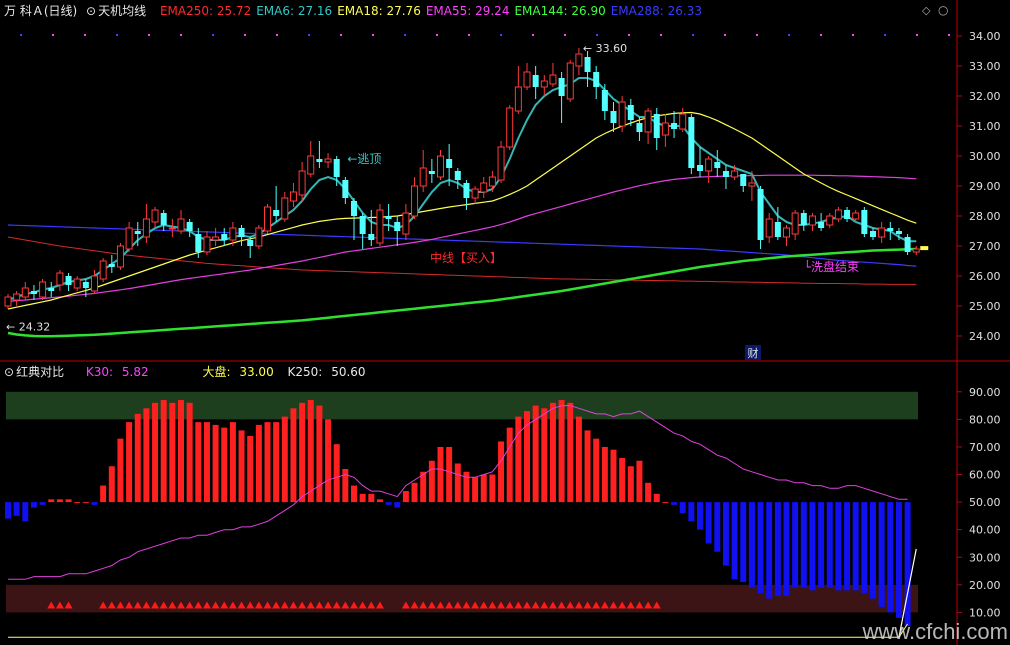 This screenshot has height=645, width=1010. Describe the element at coordinates (985, 502) in the screenshot. I see `bottom-axis-label: 50.00` at that location.